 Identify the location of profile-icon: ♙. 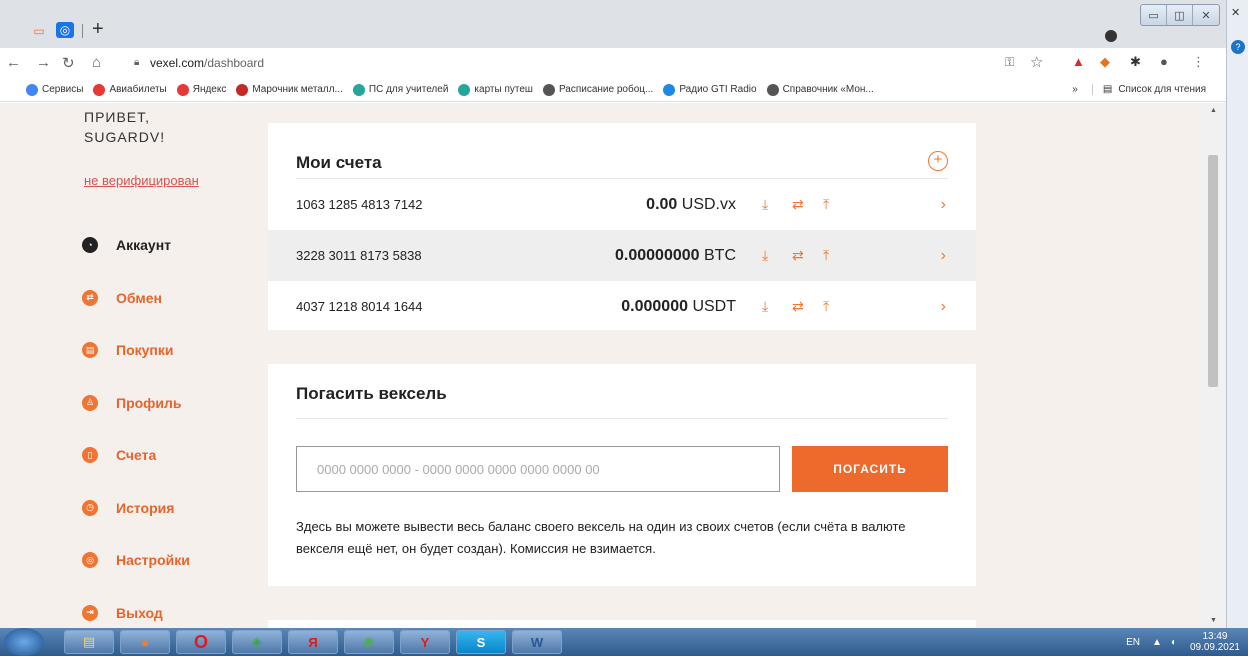
(90, 402).